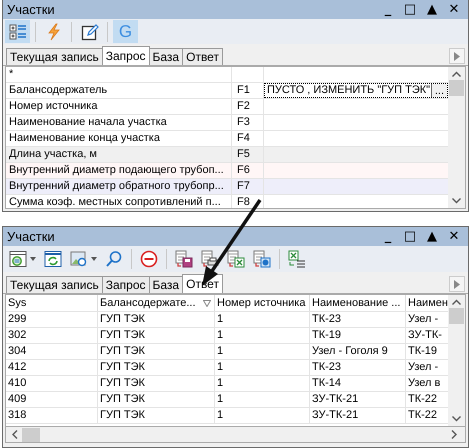 This screenshot has width=471, height=448. Describe the element at coordinates (52, 399) in the screenshot. I see `table-cell: 409` at that location.